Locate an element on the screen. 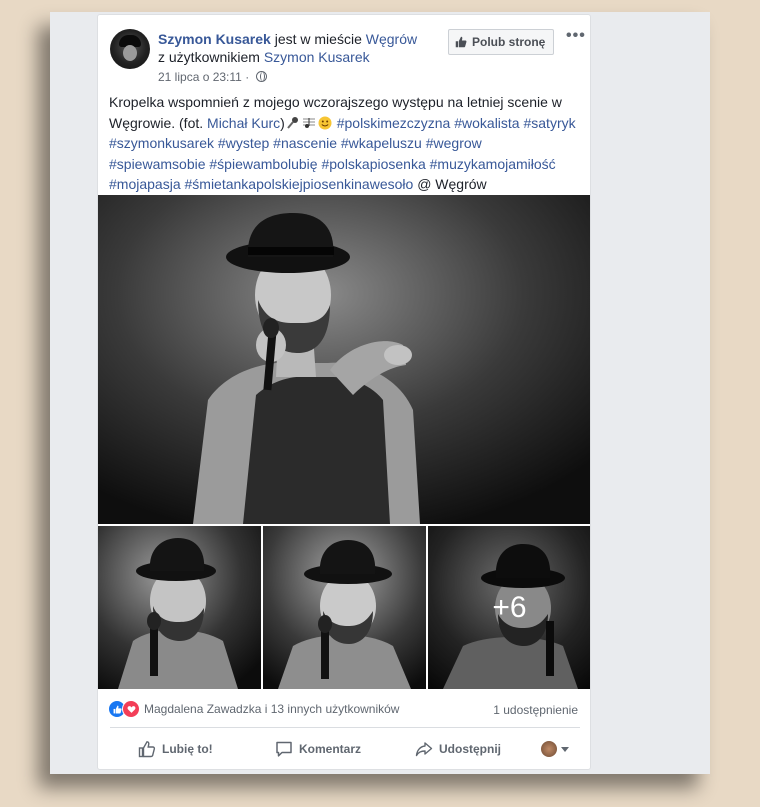 The height and width of the screenshot is (807, 760). share-button: Udostępnij is located at coordinates (458, 749).